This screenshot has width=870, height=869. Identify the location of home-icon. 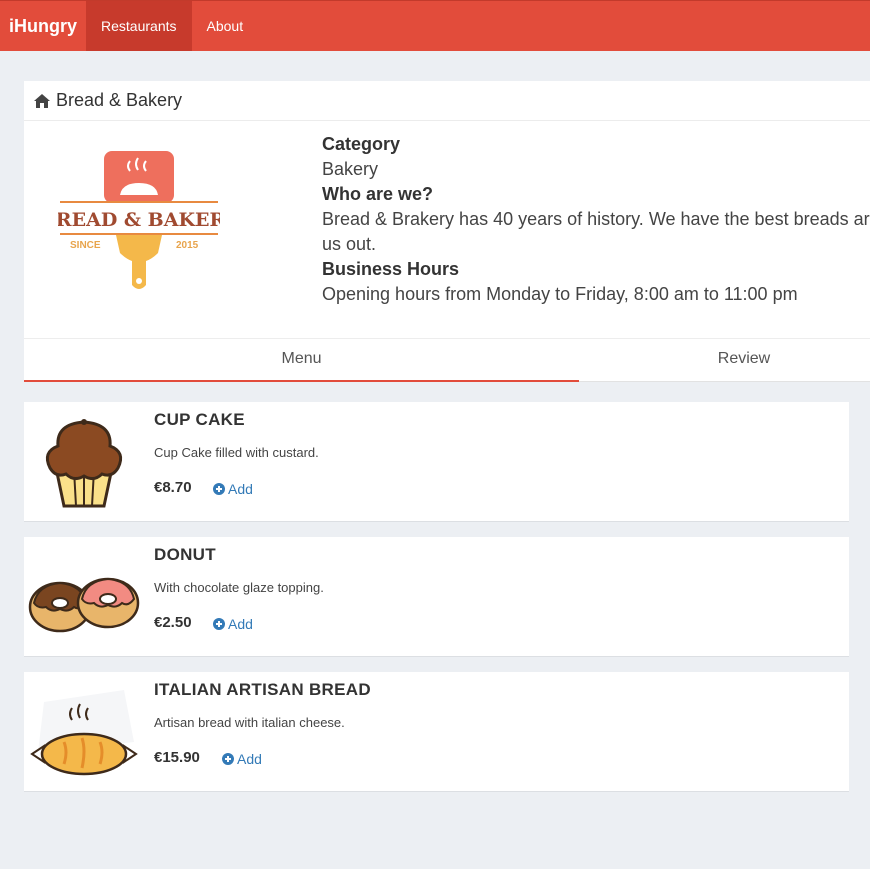
(42, 100).